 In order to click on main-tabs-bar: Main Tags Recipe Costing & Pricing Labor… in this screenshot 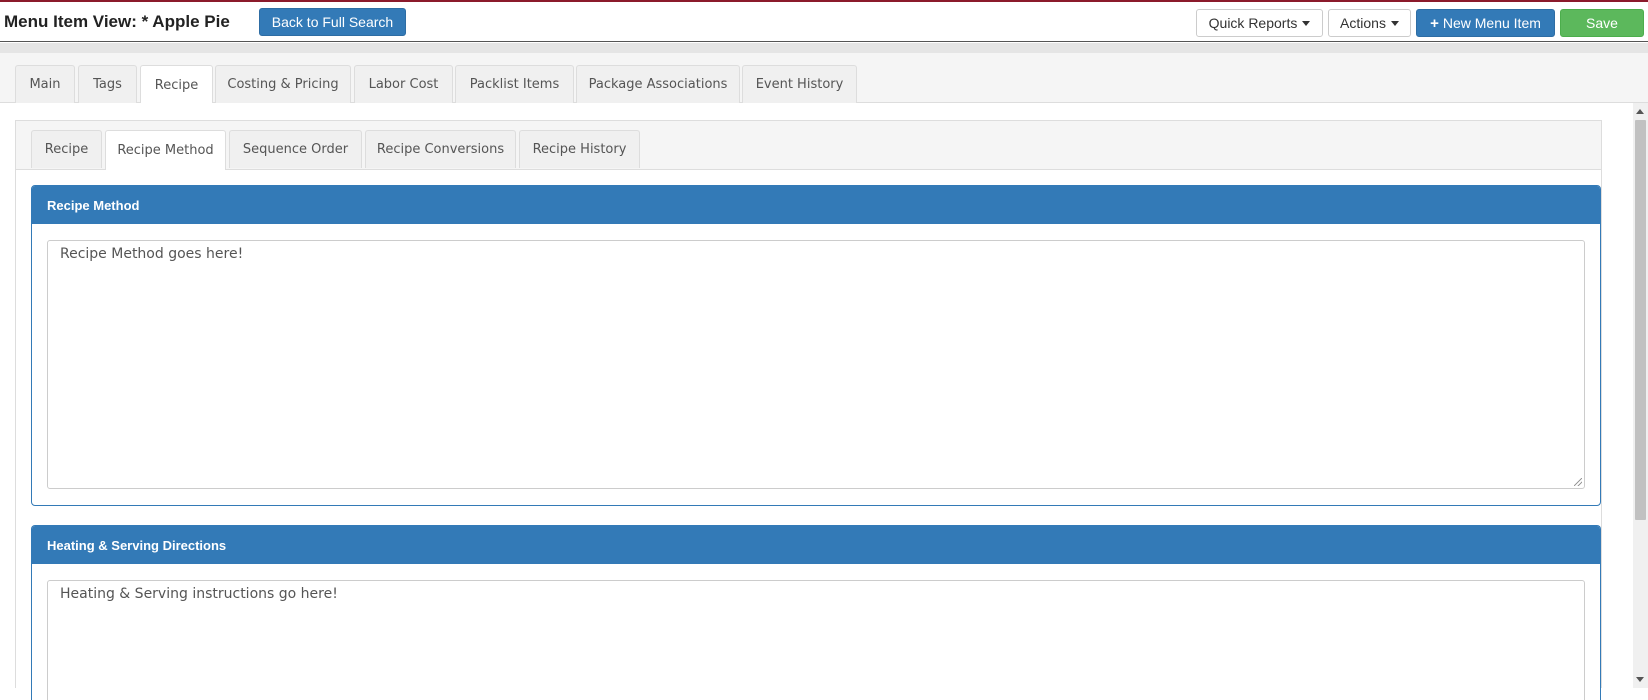, I will do `click(824, 79)`.